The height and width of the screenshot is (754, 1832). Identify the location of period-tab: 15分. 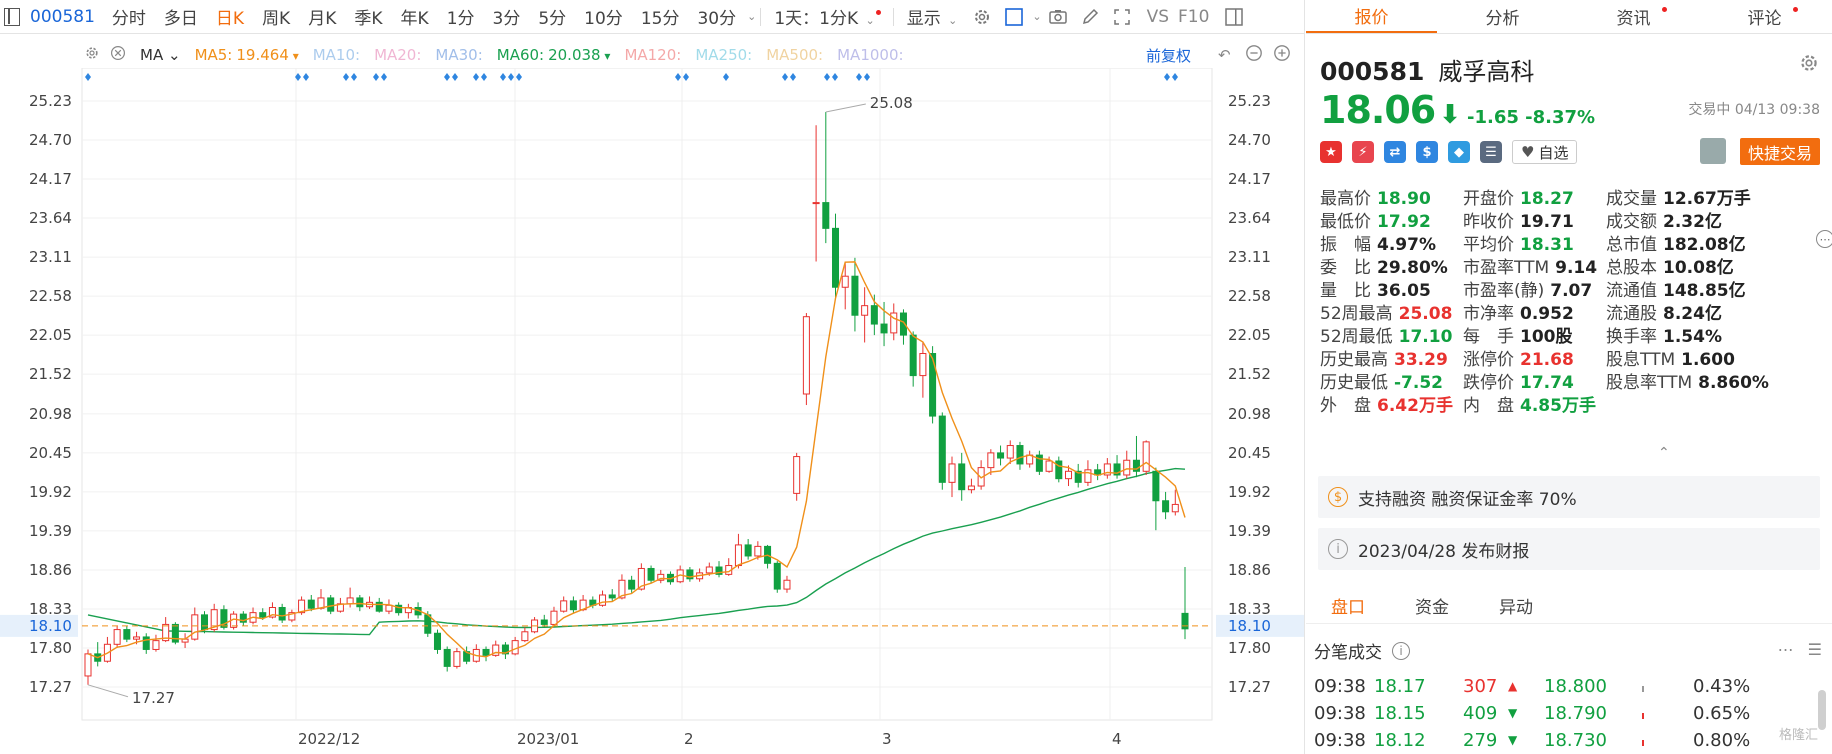
(660, 16).